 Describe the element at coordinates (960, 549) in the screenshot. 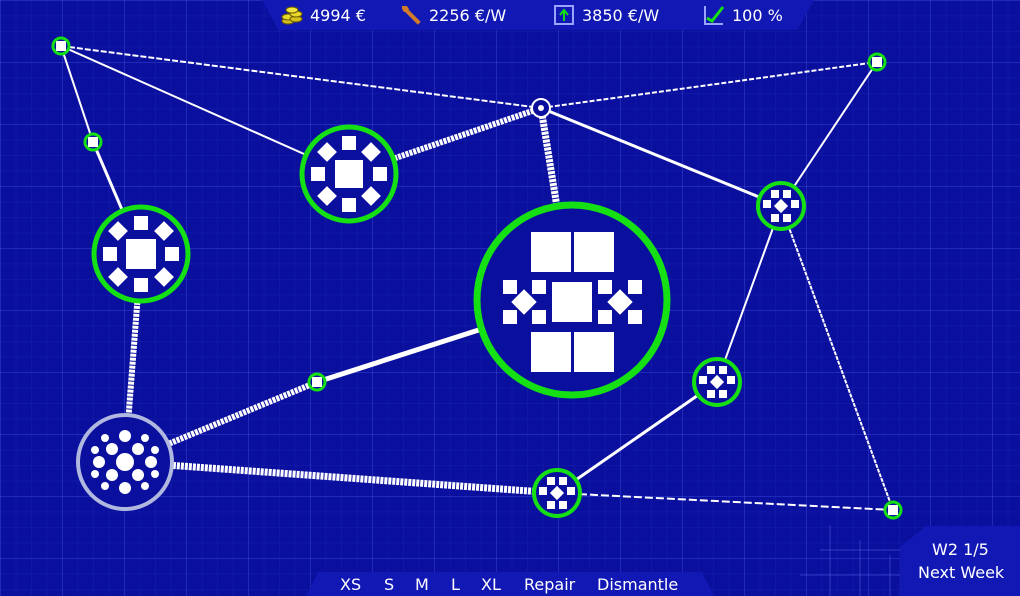

I see `week-indicator: W2 1/5` at that location.